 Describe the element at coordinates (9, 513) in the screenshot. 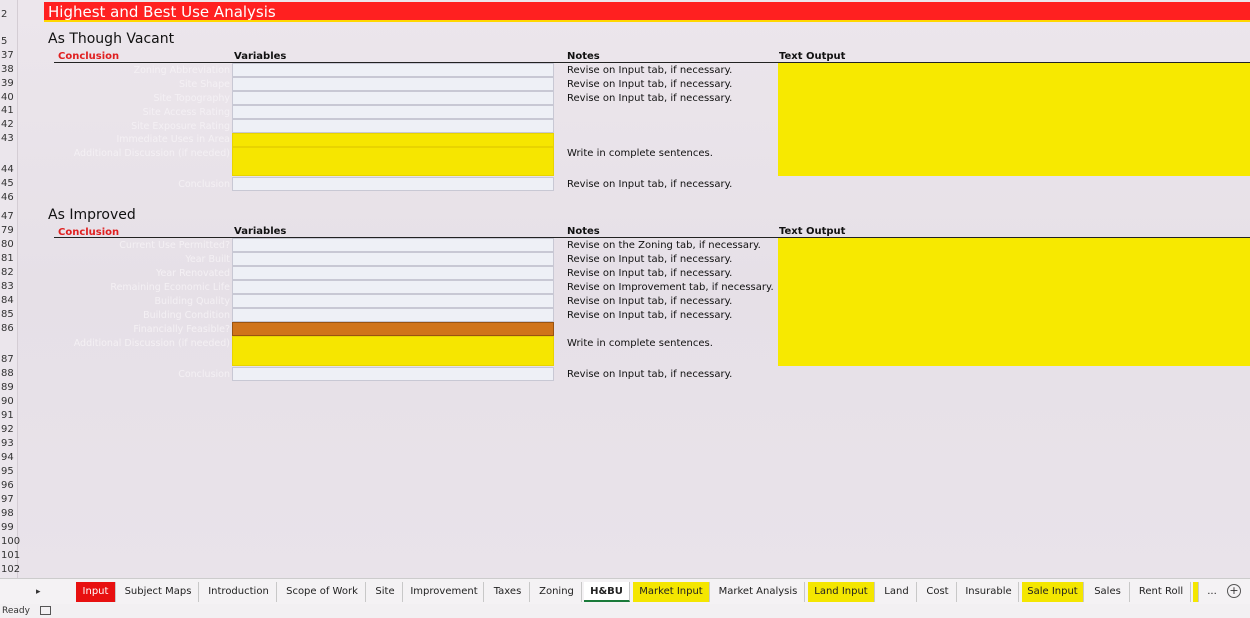

I see `row-number: 98` at that location.